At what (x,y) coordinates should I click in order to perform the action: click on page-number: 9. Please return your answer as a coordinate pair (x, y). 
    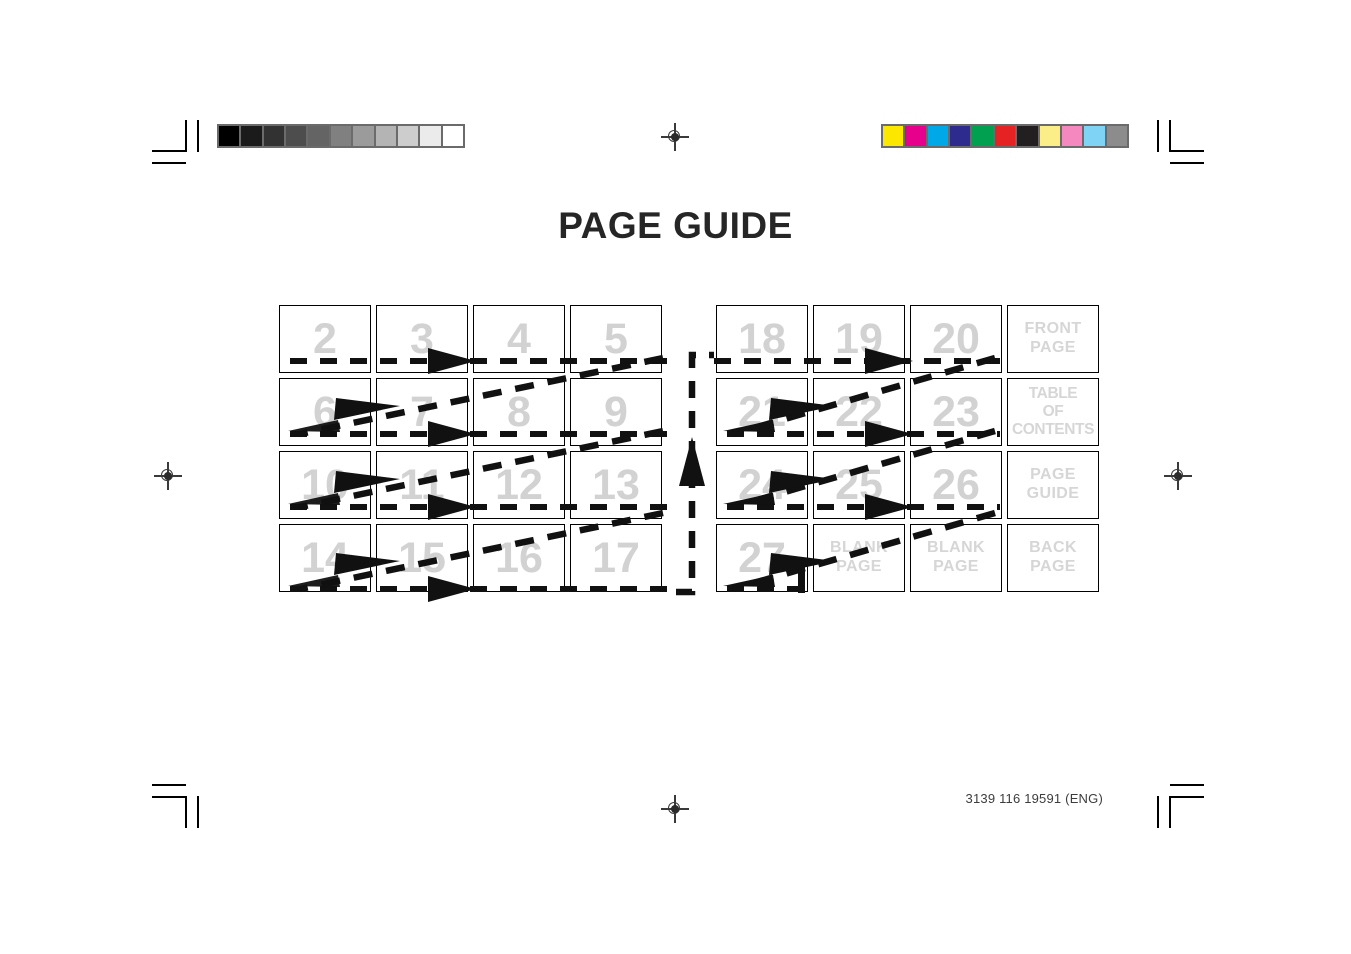
    Looking at the image, I should click on (616, 411).